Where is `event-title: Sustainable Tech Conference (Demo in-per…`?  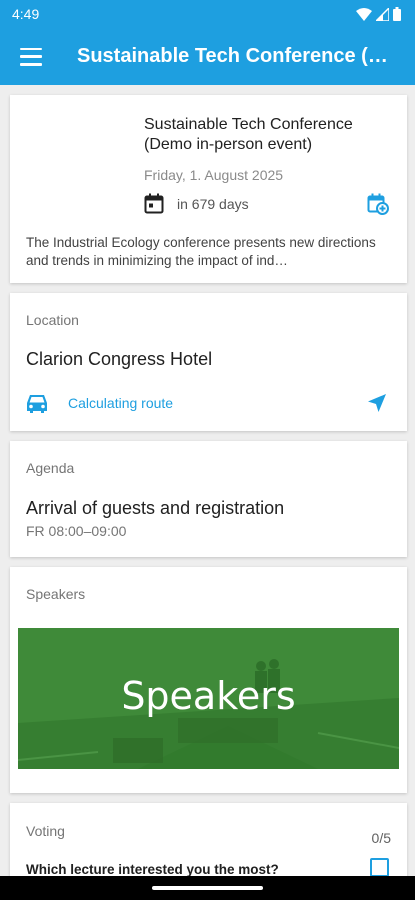 event-title: Sustainable Tech Conference (Demo in-per… is located at coordinates (248, 134).